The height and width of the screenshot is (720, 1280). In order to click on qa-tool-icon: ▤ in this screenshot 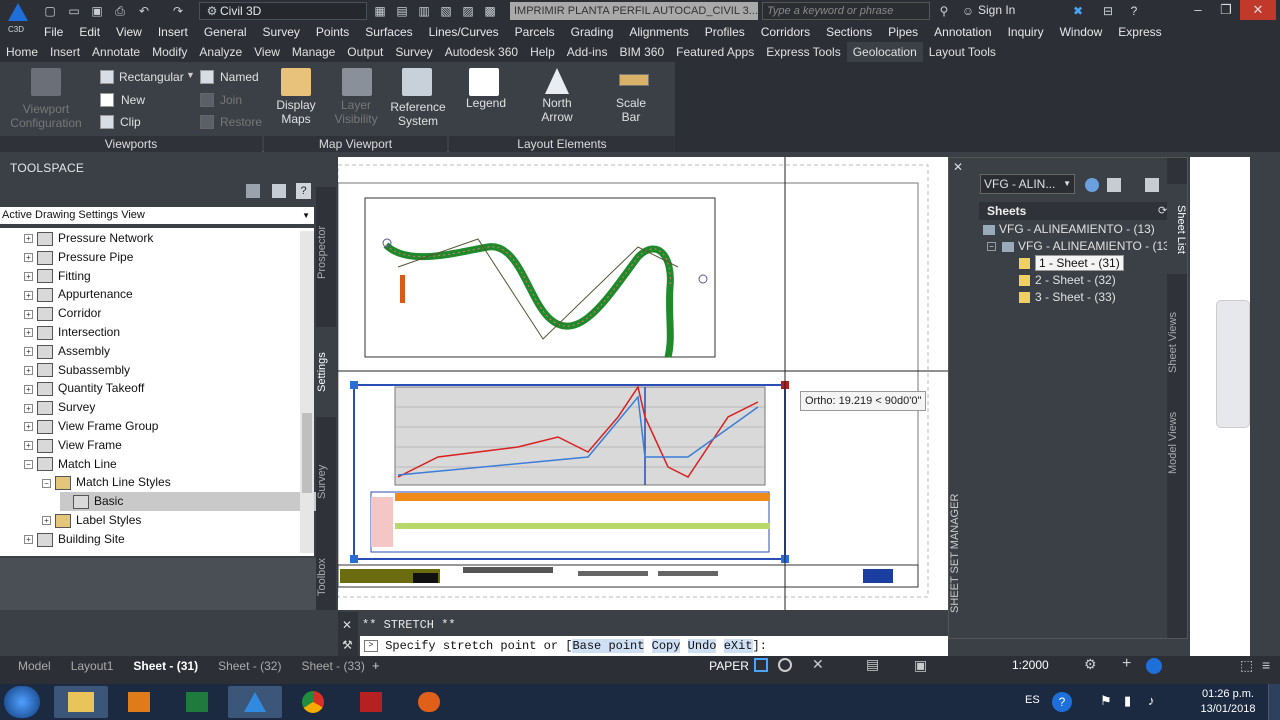, I will do `click(402, 11)`.